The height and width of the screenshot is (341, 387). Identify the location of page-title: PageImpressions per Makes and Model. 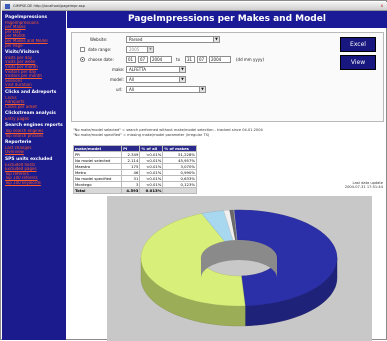
(227, 19).